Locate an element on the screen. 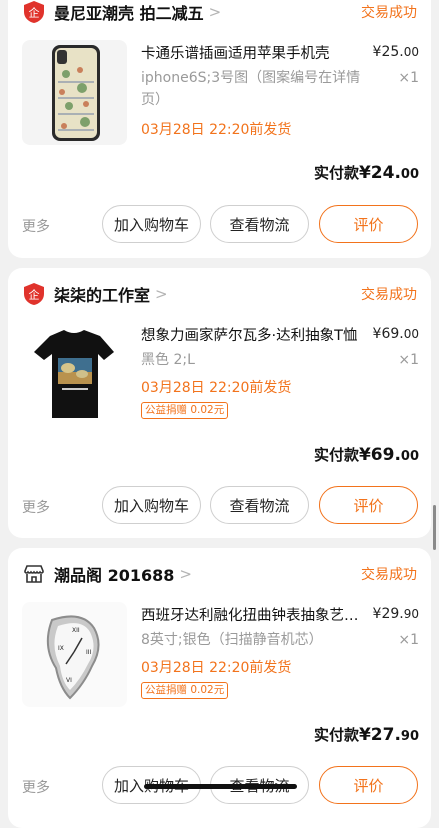 Image resolution: width=439 pixels, height=828 pixels. product-spec: 黑色 2;L is located at coordinates (168, 360).